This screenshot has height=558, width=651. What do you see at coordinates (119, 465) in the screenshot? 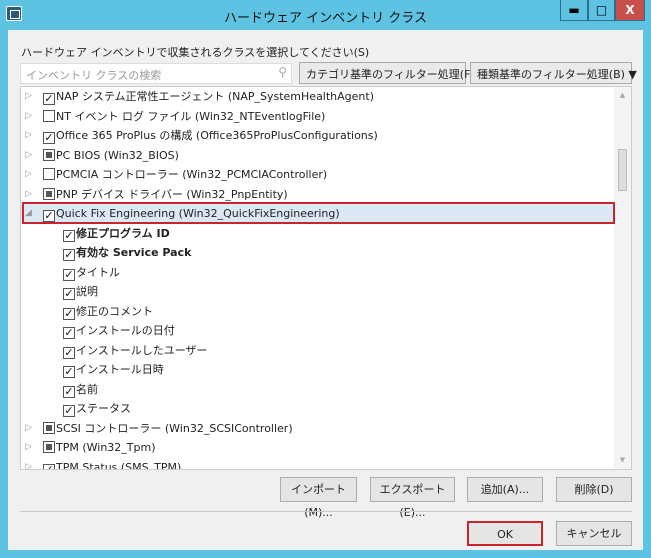
I see `row-label: TPM Status (SMS_TPM)` at bounding box center [119, 465].